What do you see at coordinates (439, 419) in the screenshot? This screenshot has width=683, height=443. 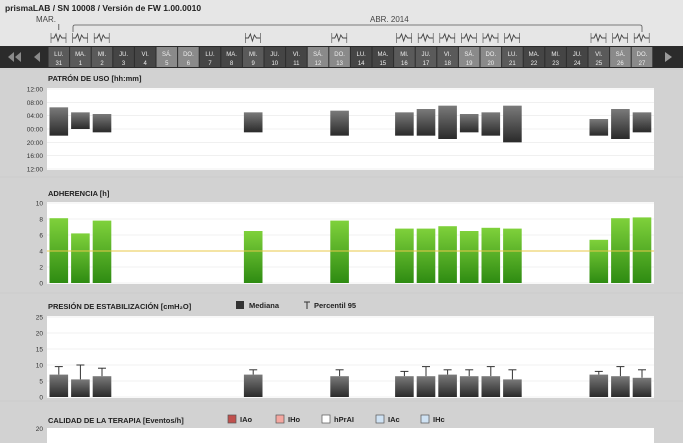 I see `legend-label-ihc: IHc` at bounding box center [439, 419].